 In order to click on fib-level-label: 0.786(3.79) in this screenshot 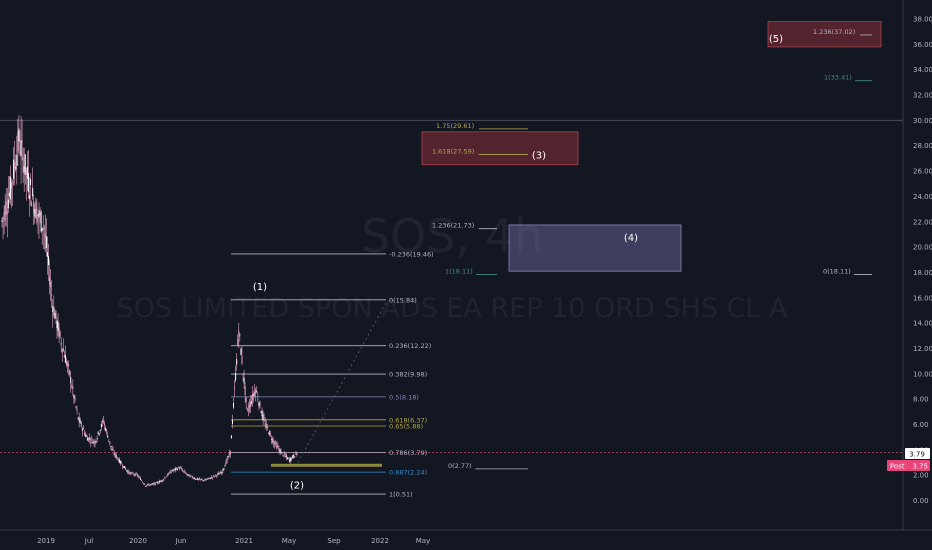, I will do `click(408, 453)`.